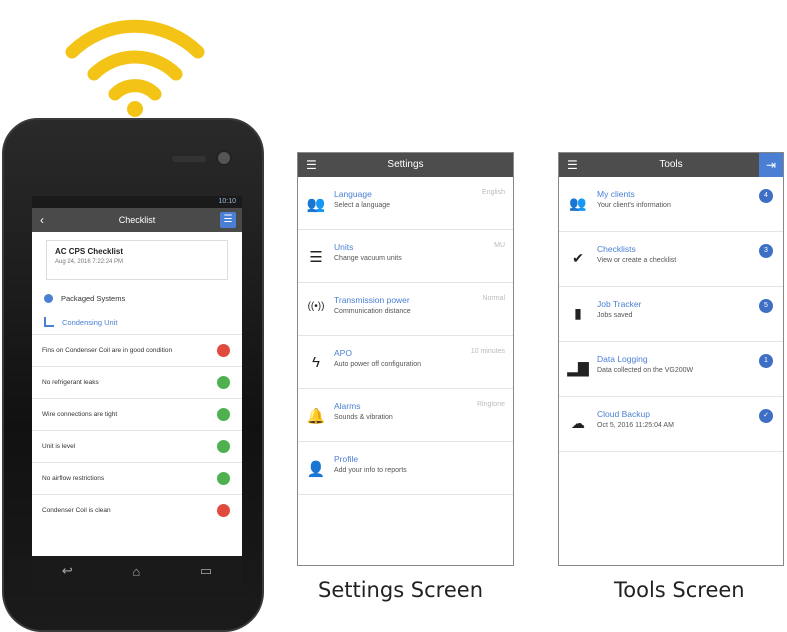 The image size is (787, 632). I want to click on system-dot-icon, so click(48, 298).